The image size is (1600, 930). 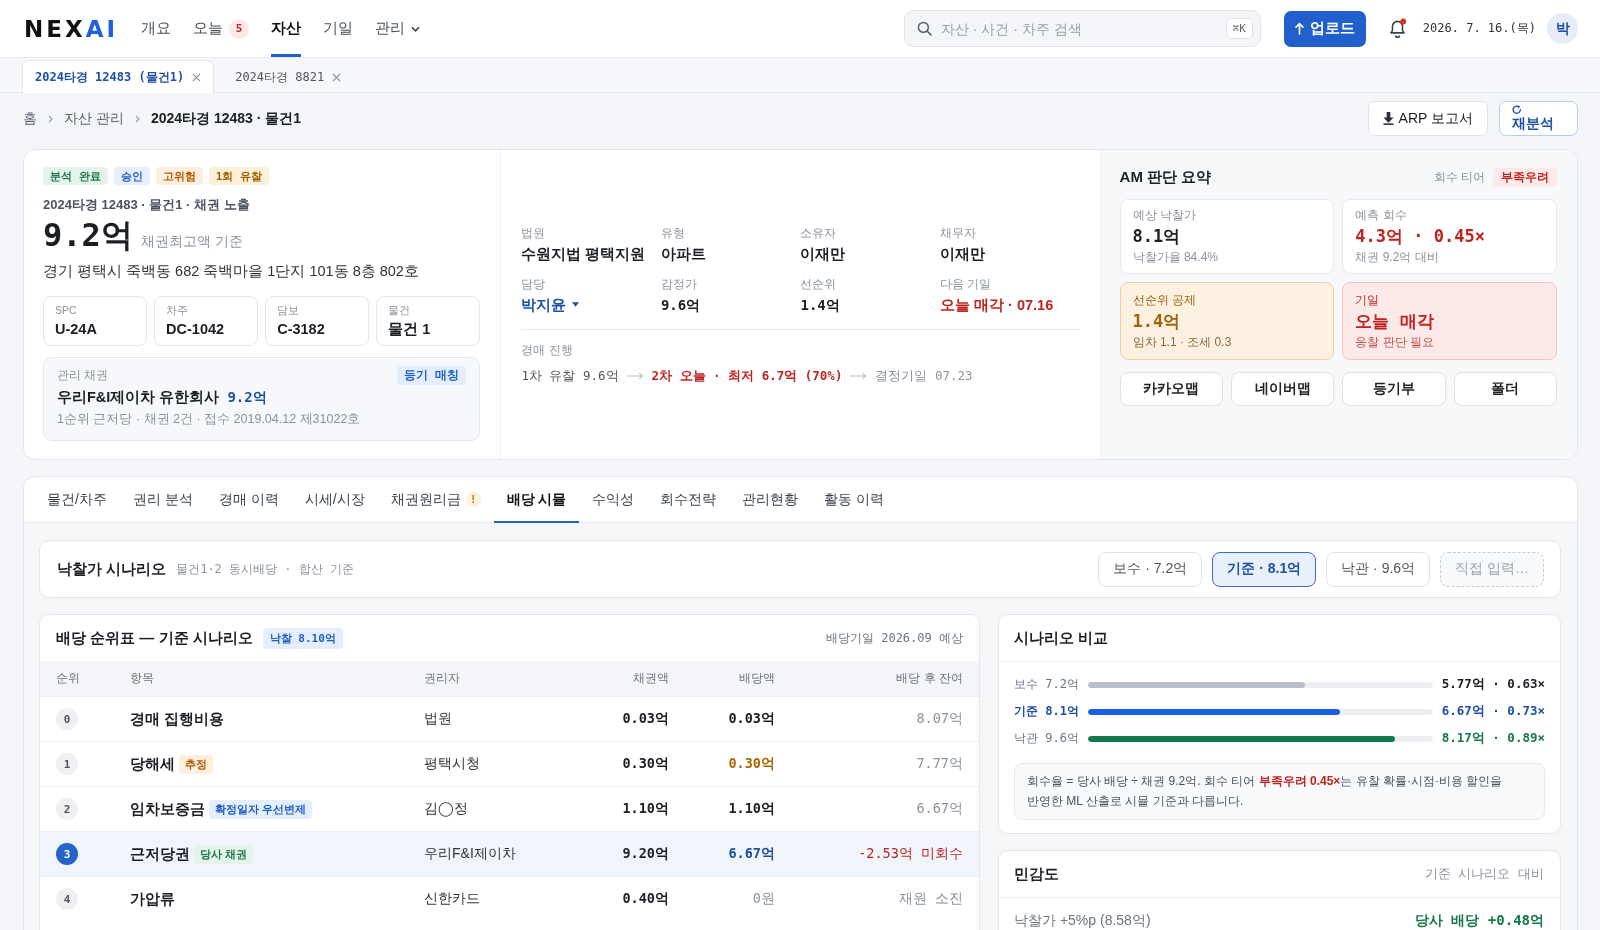 What do you see at coordinates (533, 283) in the screenshot?
I see `field-label: 담당` at bounding box center [533, 283].